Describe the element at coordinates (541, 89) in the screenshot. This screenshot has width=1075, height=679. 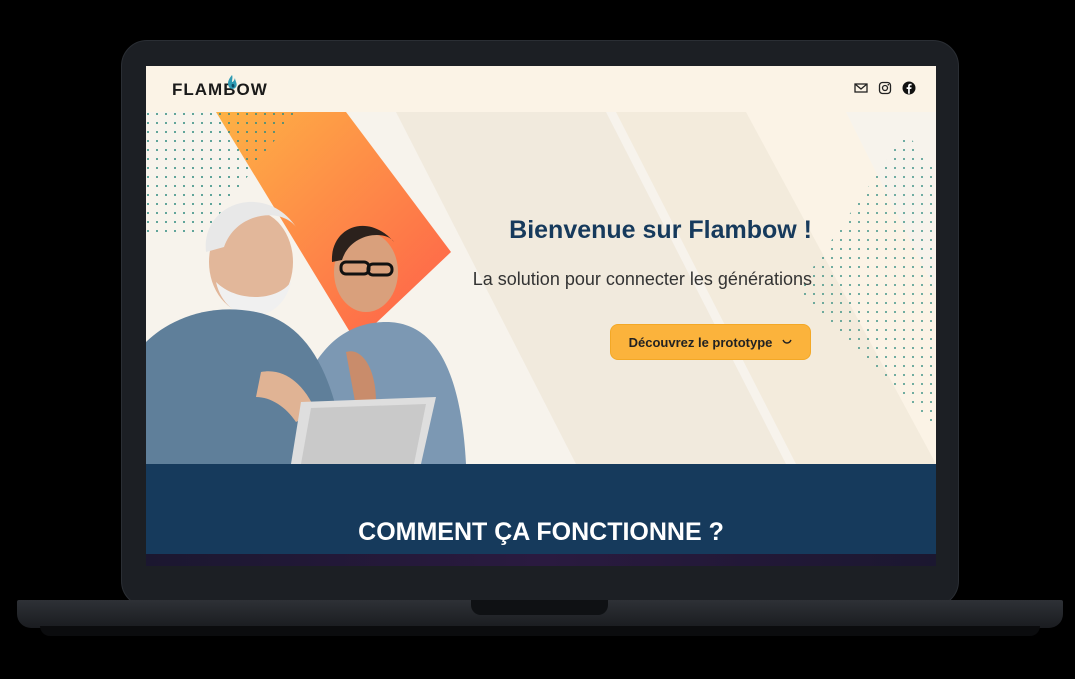
I see `site-header: FLAMBOW` at that location.